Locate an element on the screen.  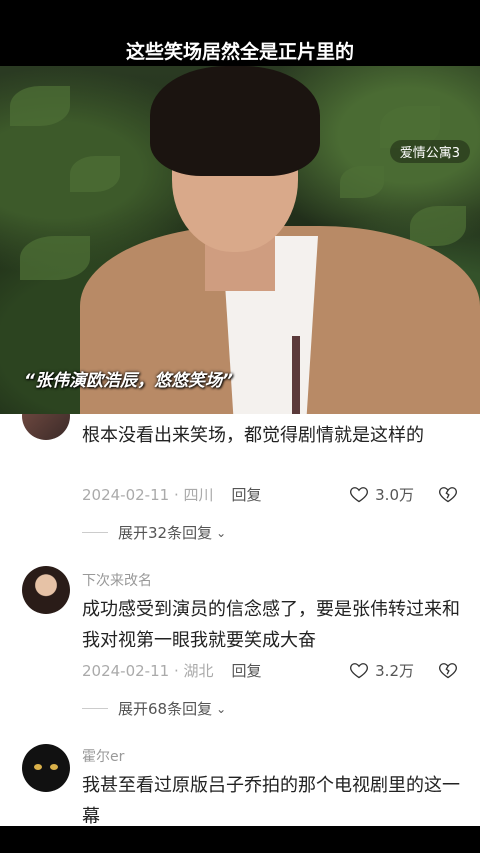
expand-replies-label: 展开68条回复 is located at coordinates (165, 709).